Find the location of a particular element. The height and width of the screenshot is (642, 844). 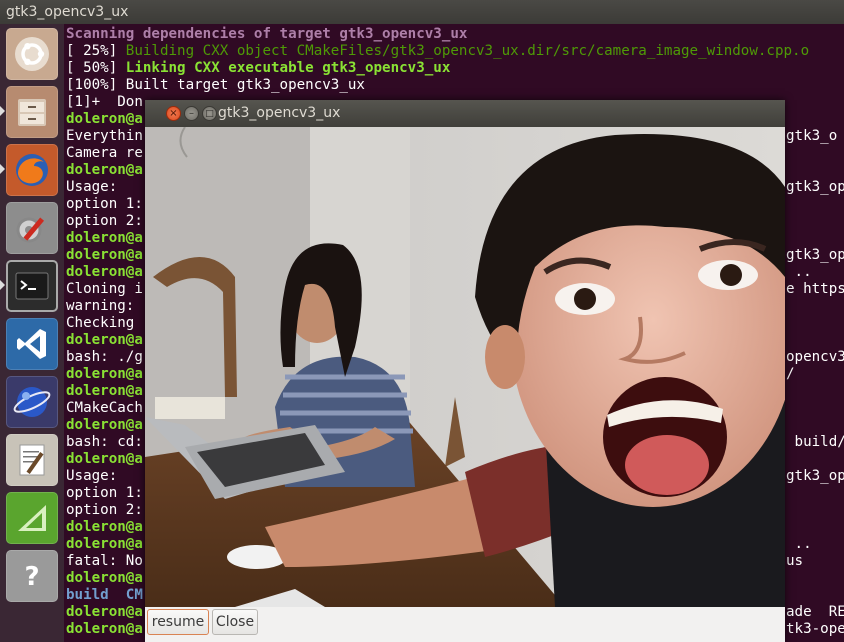

button-bar: resume Close is located at coordinates (465, 624).